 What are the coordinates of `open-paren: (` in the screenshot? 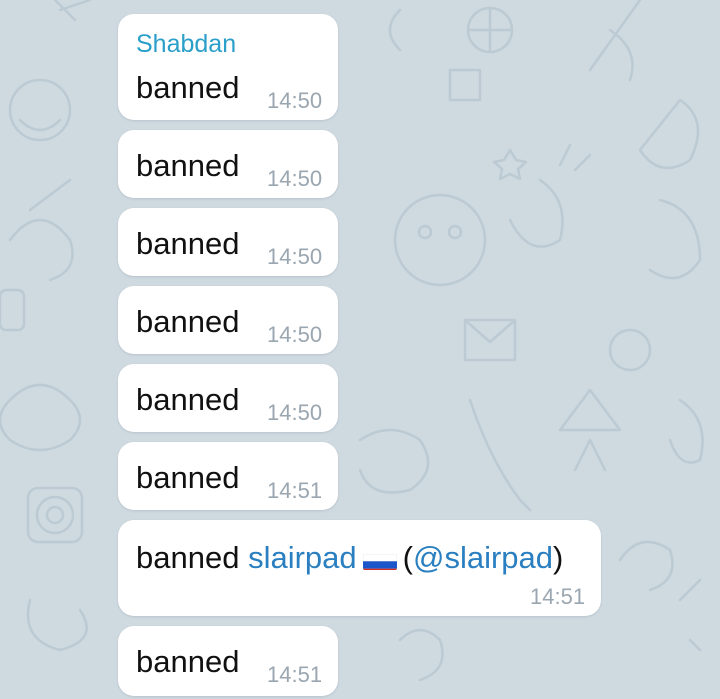 It's located at (407, 557).